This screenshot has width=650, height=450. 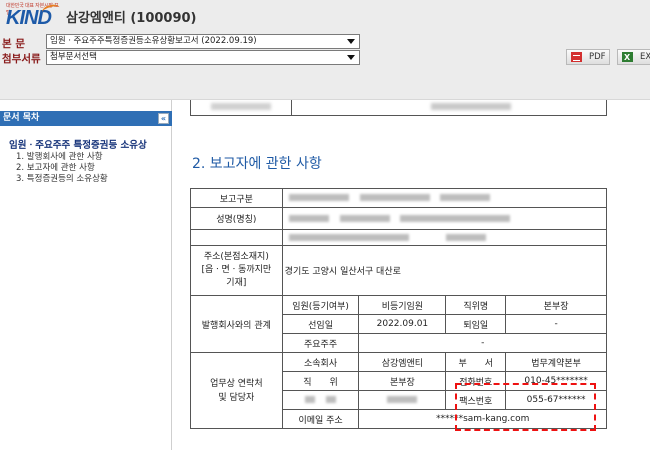 What do you see at coordinates (476, 305) in the screenshot?
I see `position-label: 직위명` at bounding box center [476, 305].